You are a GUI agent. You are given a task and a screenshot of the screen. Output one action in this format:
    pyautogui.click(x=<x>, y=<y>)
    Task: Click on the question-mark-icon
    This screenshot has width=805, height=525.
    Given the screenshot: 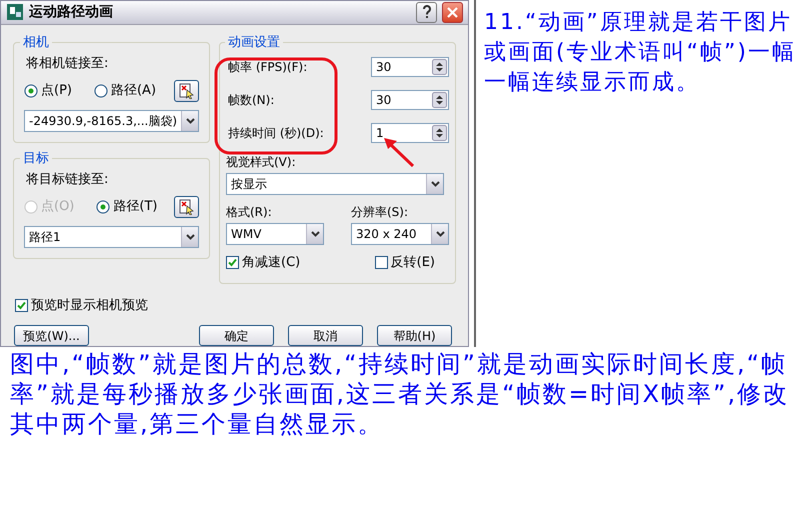 What is the action you would take?
    pyautogui.click(x=427, y=12)
    